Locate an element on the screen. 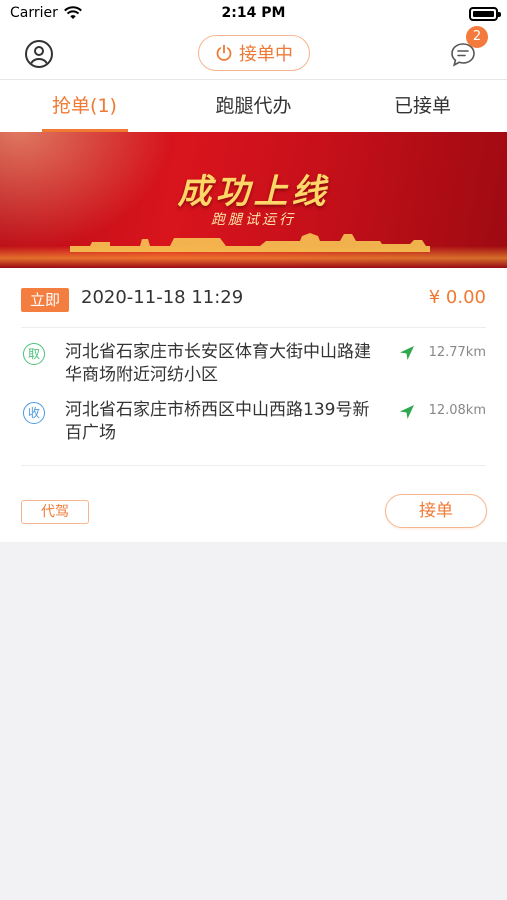  tab-grab-orders: 抢单(1) is located at coordinates (84, 106).